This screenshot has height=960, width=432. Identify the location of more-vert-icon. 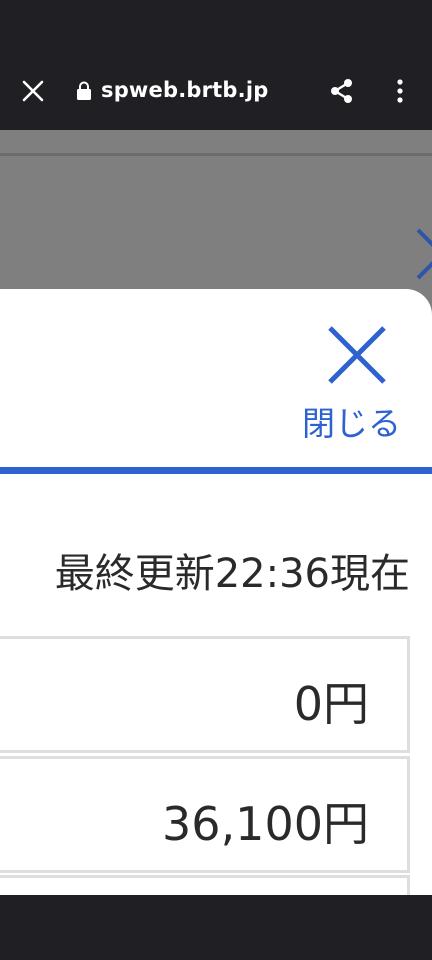
(400, 91).